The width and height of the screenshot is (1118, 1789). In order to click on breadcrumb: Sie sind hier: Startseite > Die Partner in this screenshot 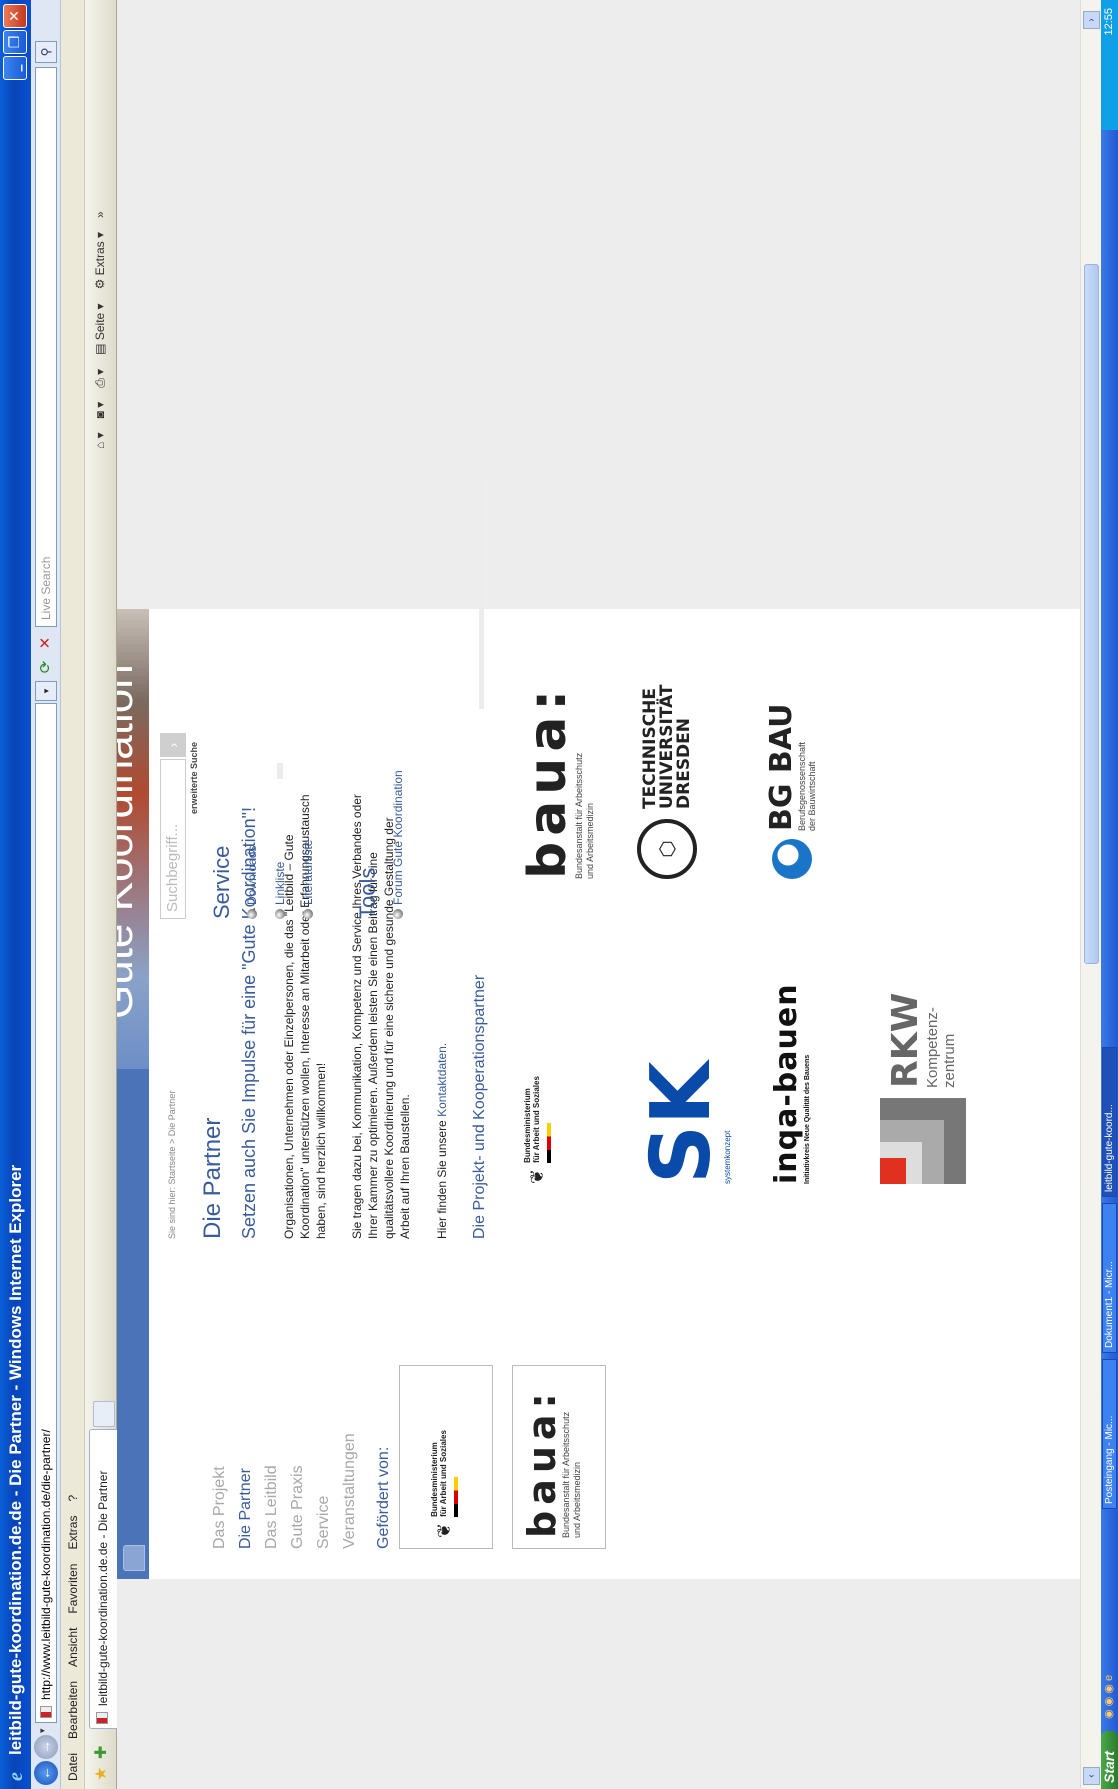, I will do `click(172, 1164)`.